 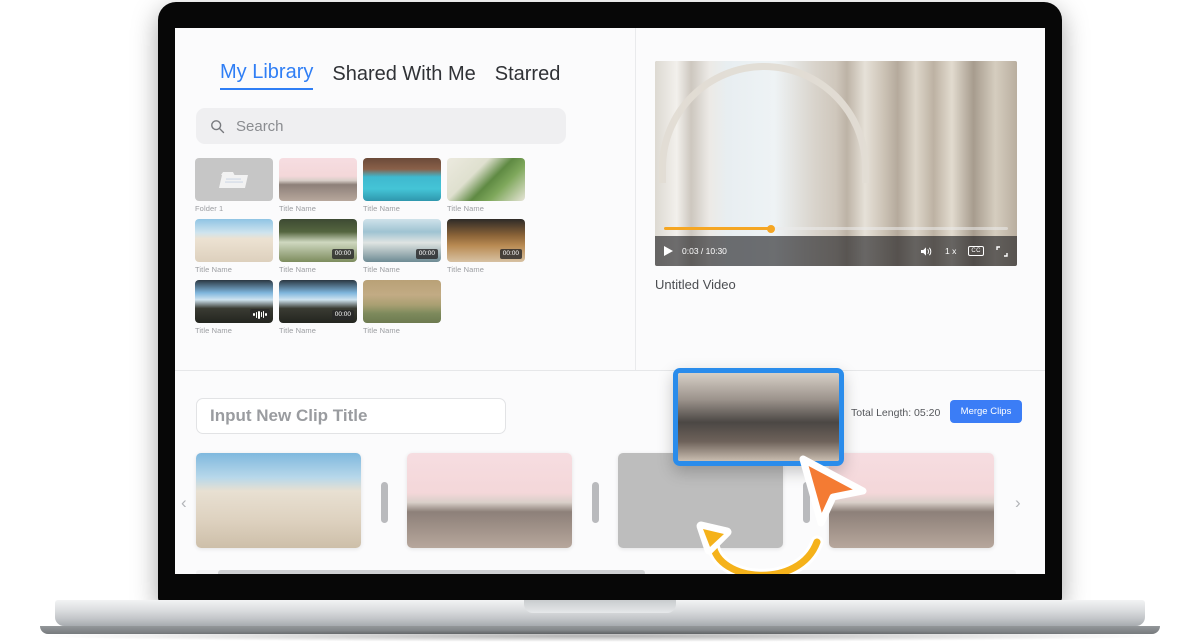 I want to click on captions-button: CC, so click(x=976, y=251).